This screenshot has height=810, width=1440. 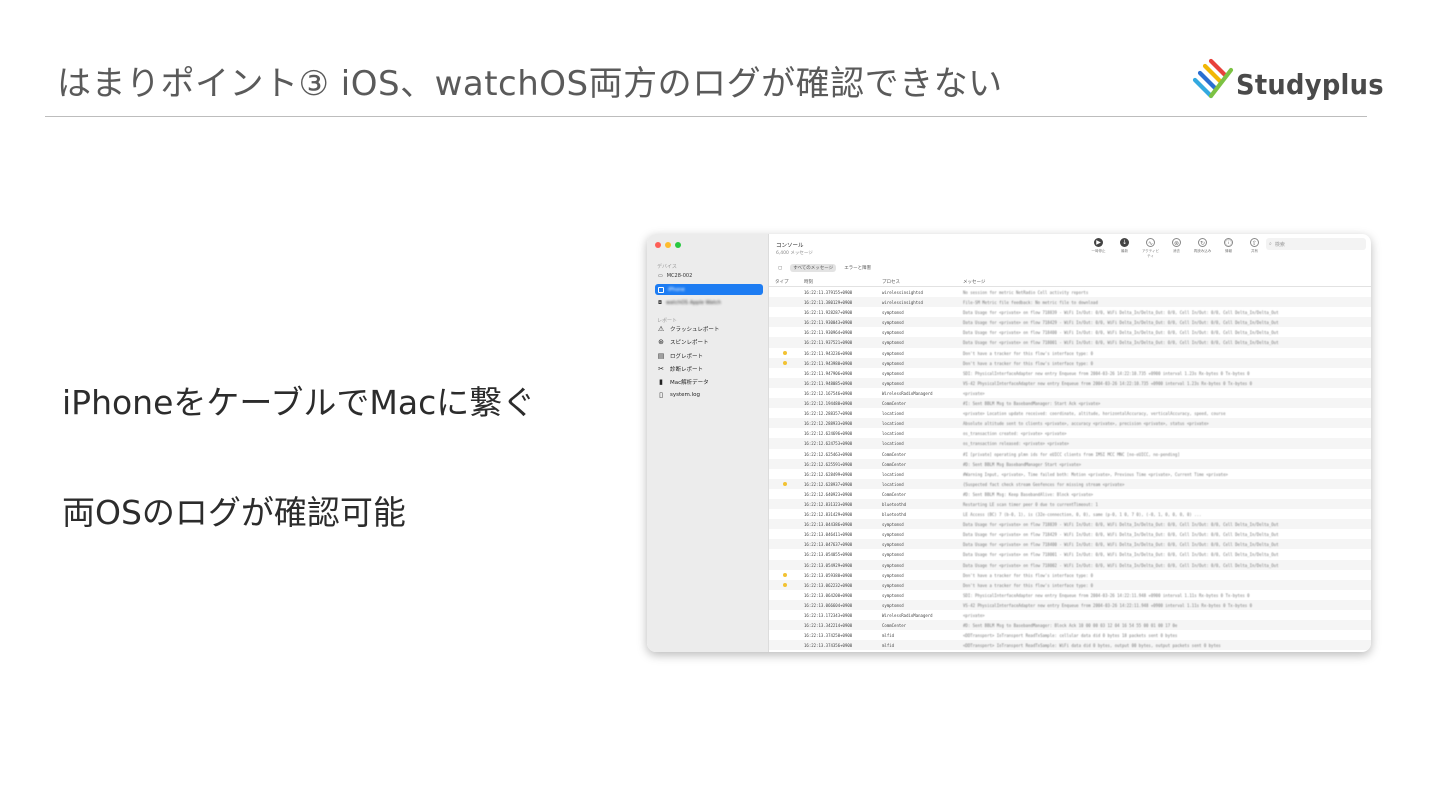 I want to click on close-window-button, so click(x=658, y=245).